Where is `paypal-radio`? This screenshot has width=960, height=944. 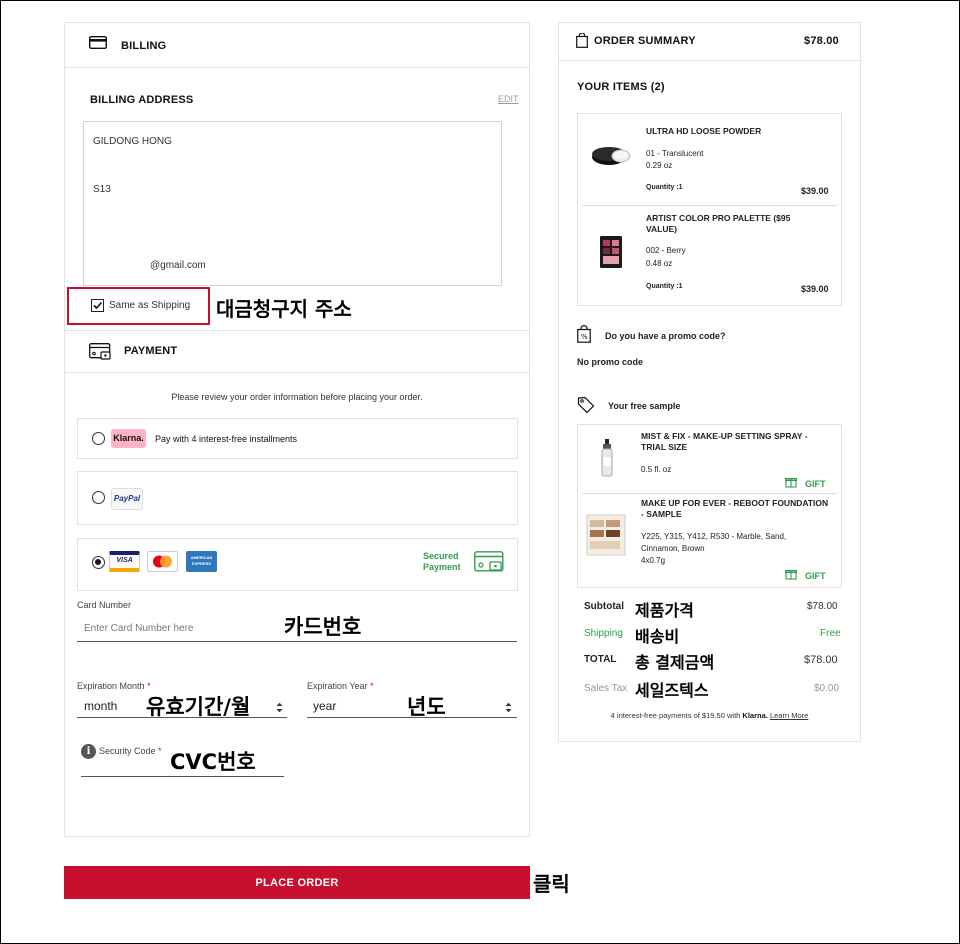 paypal-radio is located at coordinates (98, 497).